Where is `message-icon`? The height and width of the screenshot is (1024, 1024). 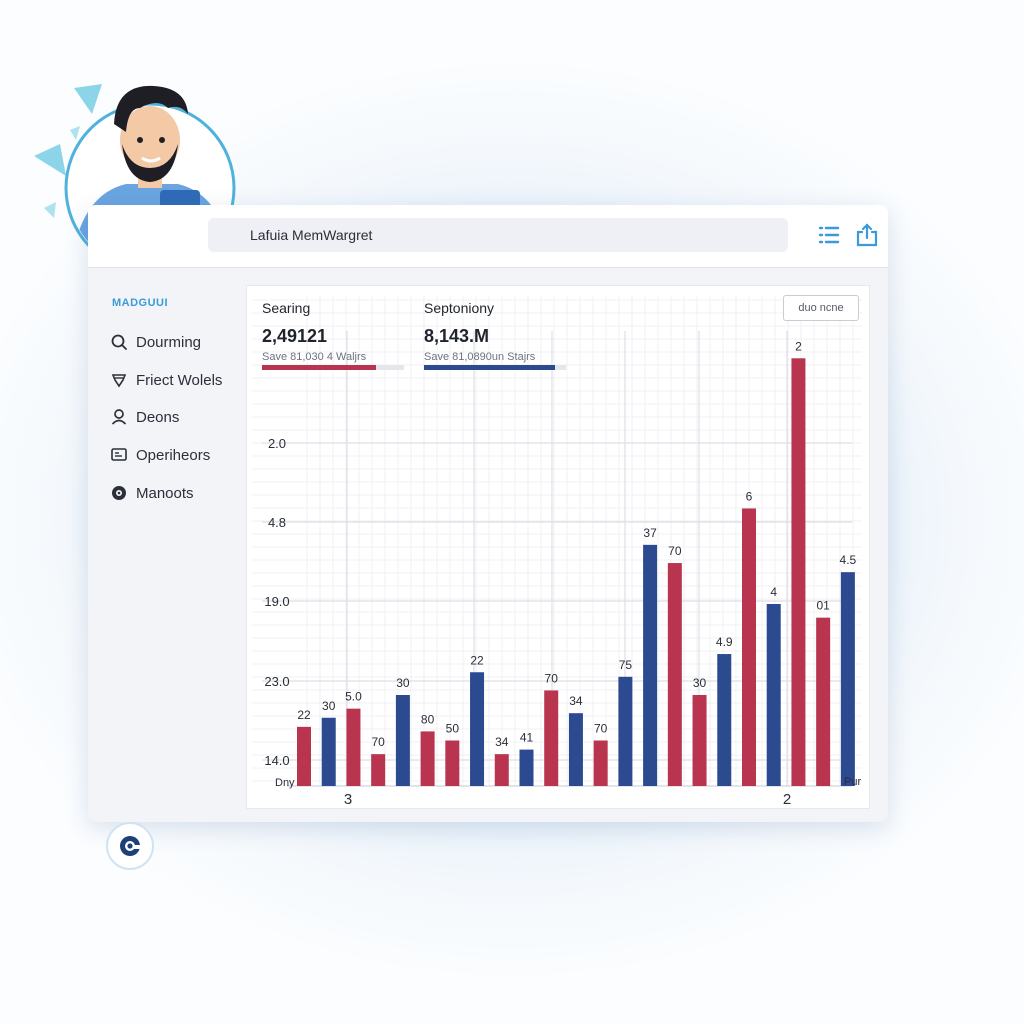 message-icon is located at coordinates (119, 454).